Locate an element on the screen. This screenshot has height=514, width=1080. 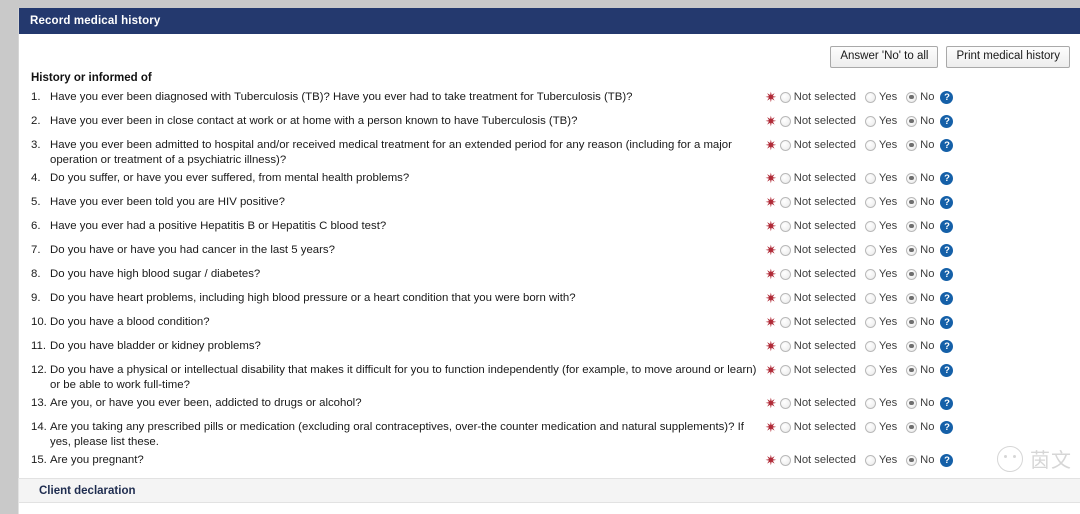
print-medical-history-button: Print medical history is located at coordinates (1008, 57).